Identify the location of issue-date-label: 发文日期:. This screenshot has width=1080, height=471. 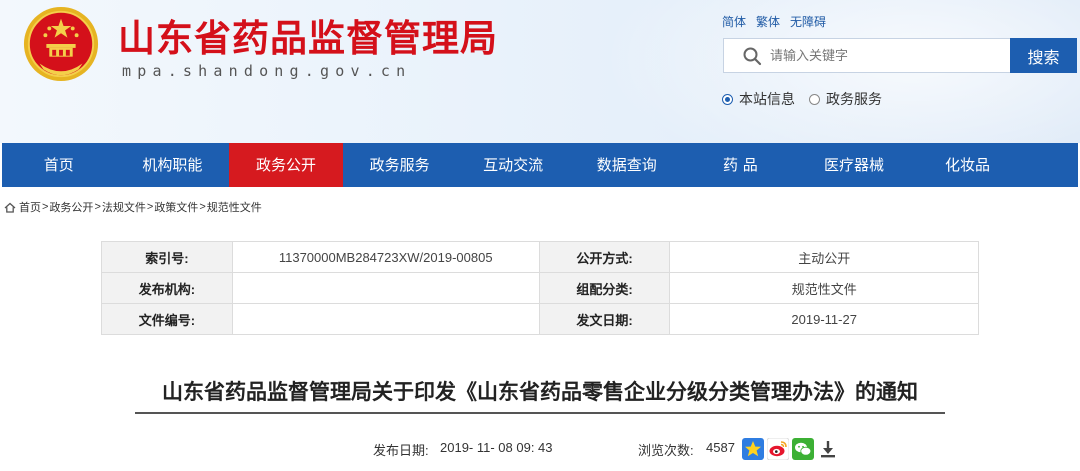
(604, 319).